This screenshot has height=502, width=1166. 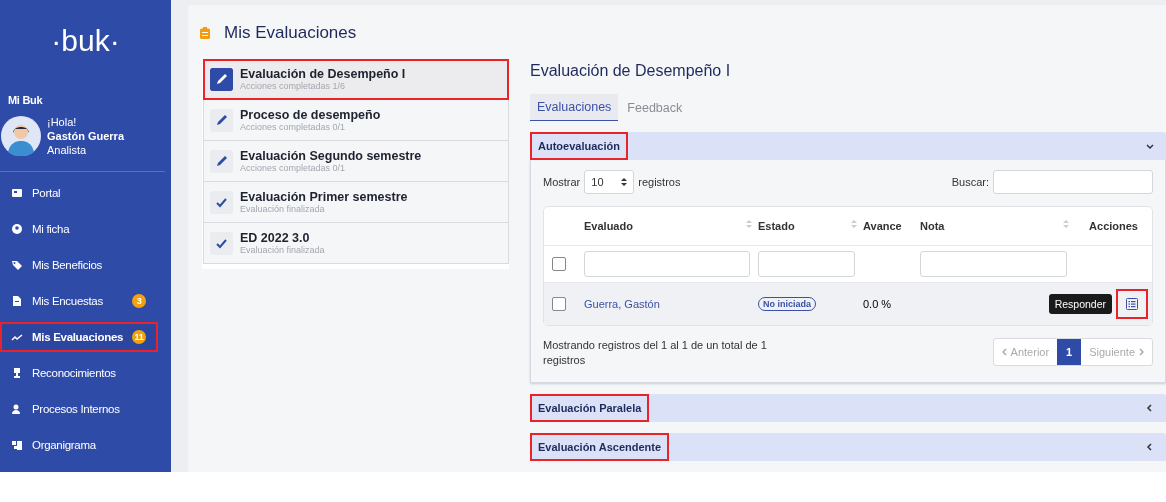 I want to click on user-name: Gastón Guerra, so click(x=86, y=136).